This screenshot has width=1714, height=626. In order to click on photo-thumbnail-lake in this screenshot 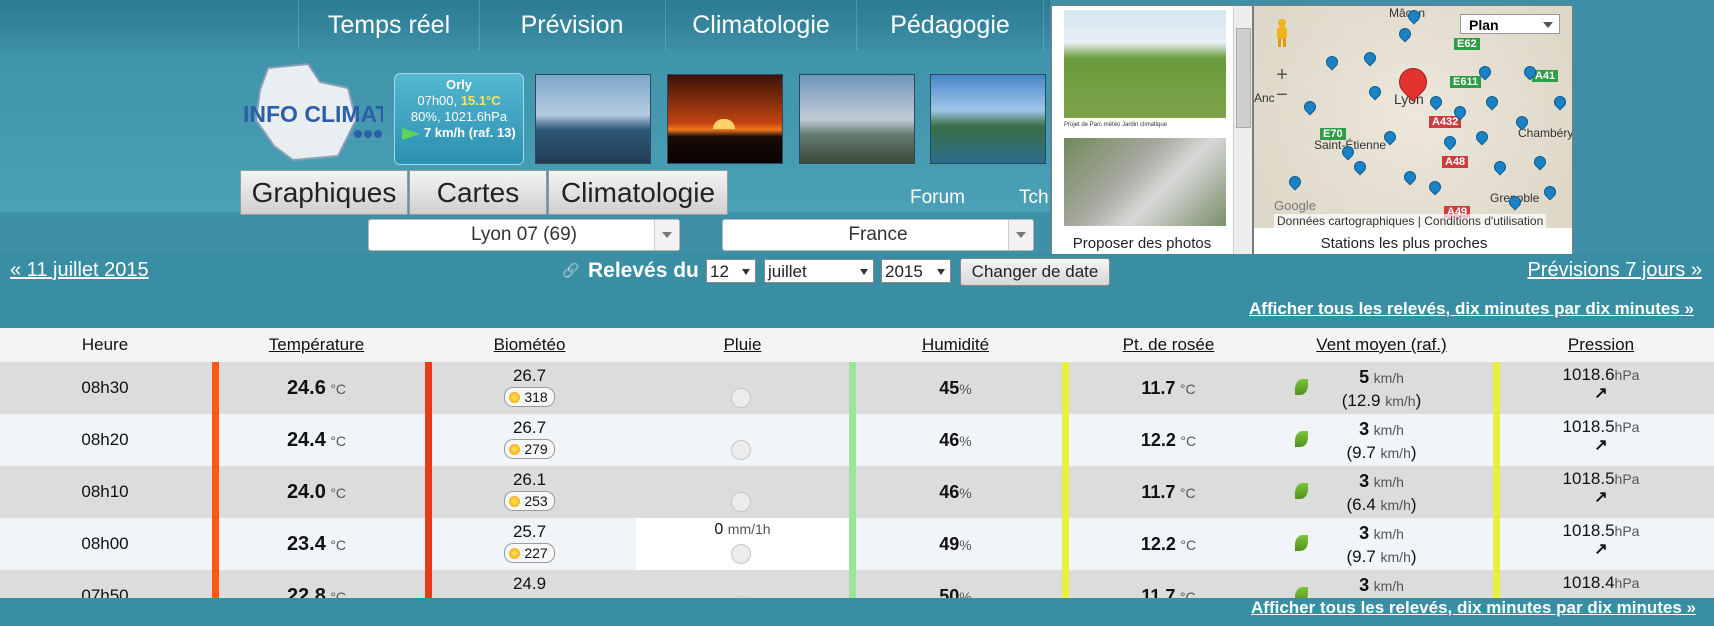, I will do `click(593, 119)`.